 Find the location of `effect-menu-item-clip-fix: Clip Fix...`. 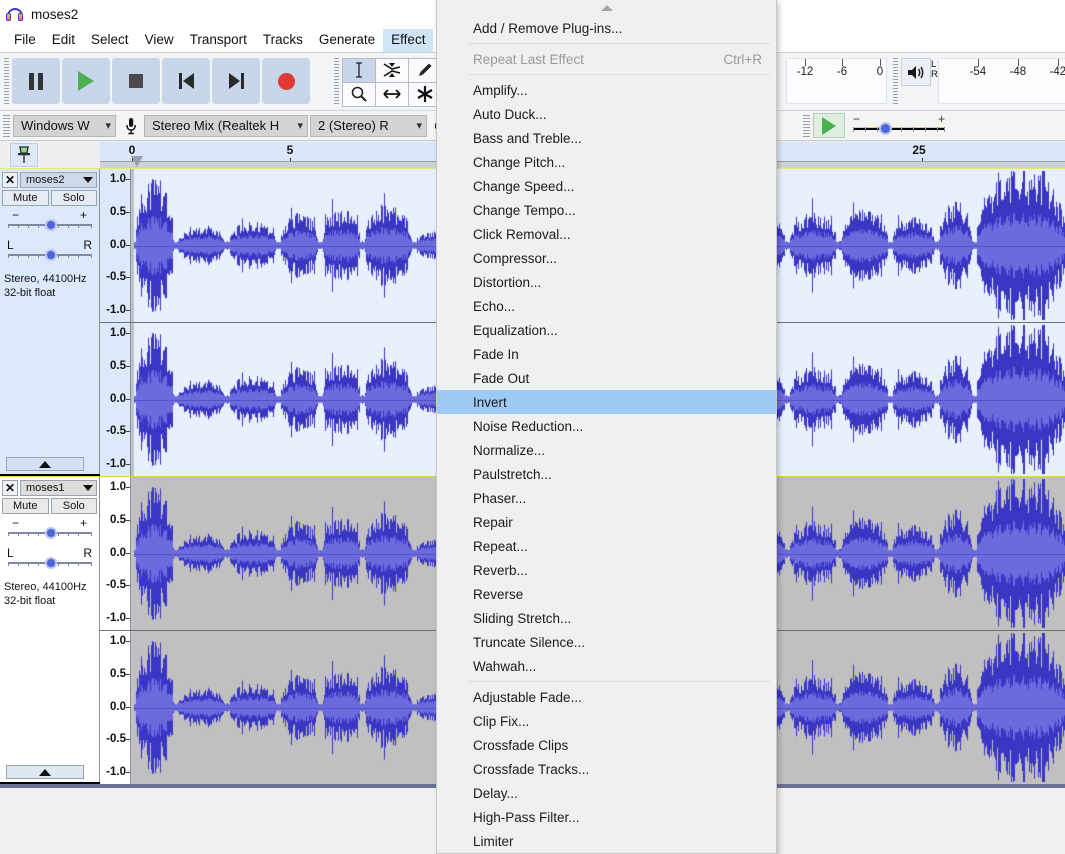

effect-menu-item-clip-fix: Clip Fix... is located at coordinates (606, 721).